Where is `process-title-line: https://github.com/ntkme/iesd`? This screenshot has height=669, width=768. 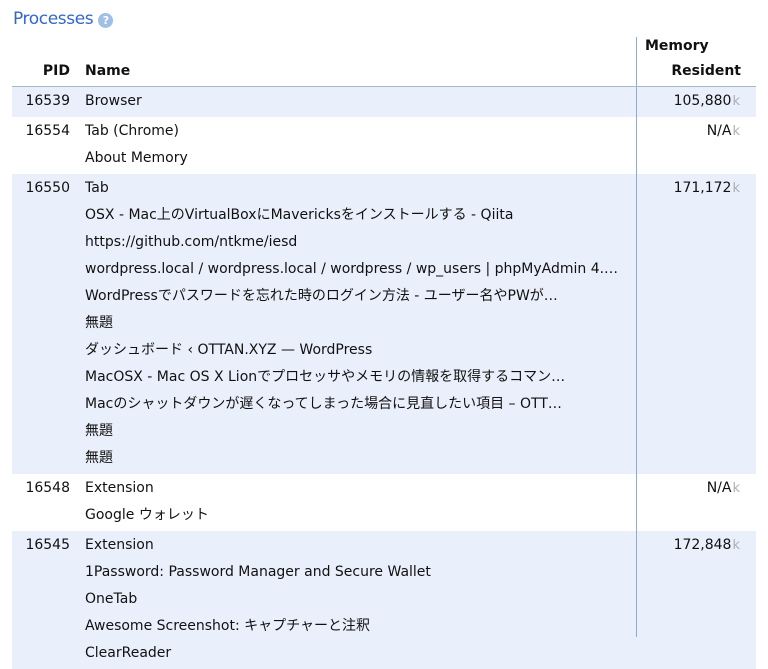 process-title-line: https://github.com/ntkme/iesd is located at coordinates (191, 242).